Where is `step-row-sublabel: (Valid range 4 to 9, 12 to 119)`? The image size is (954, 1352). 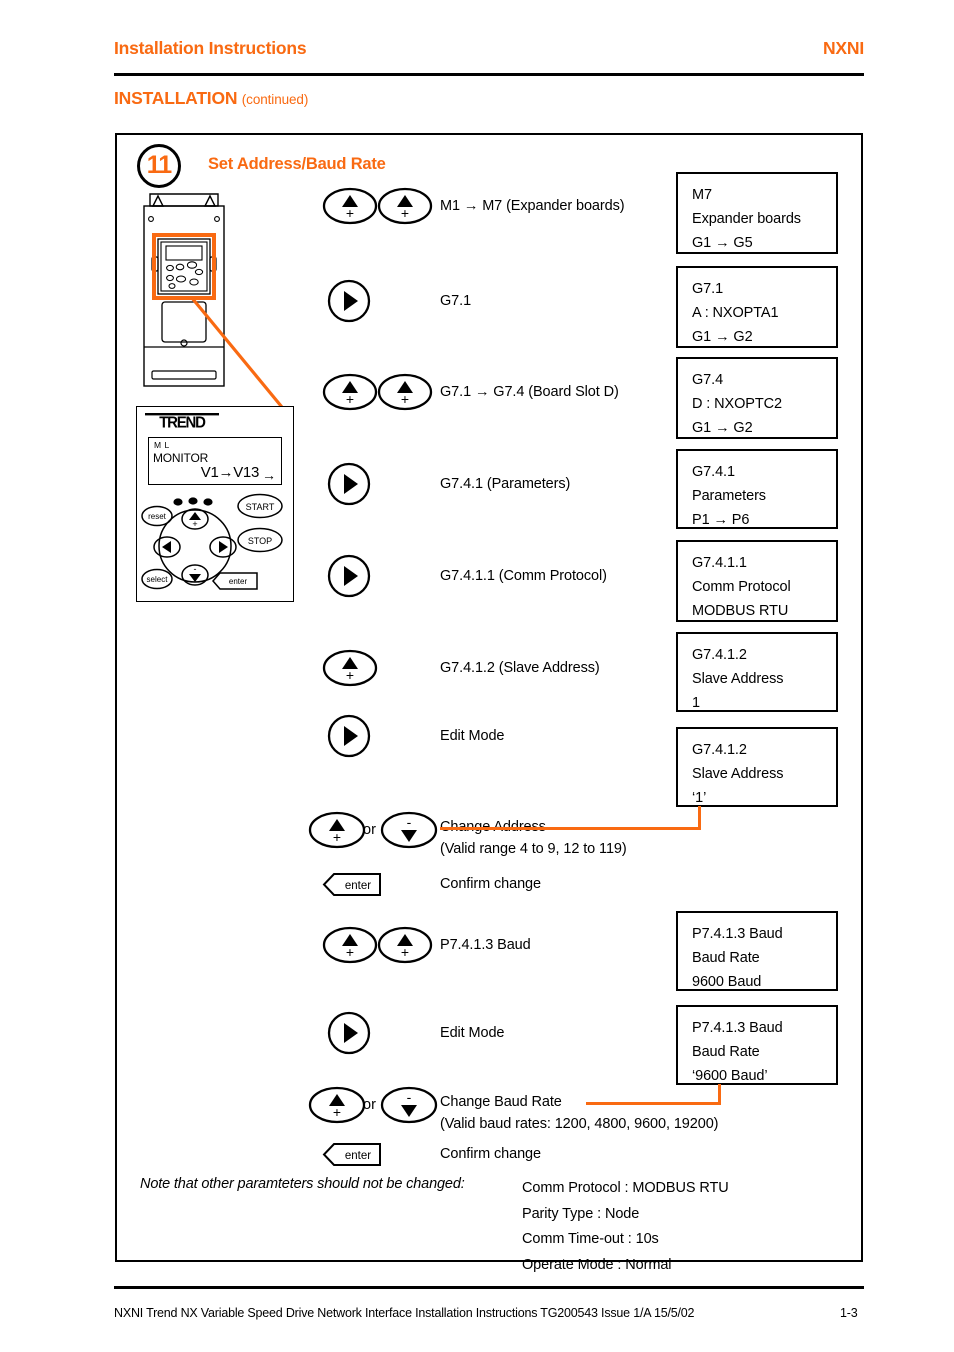 step-row-sublabel: (Valid range 4 to 9, 12 to 119) is located at coordinates (533, 849).